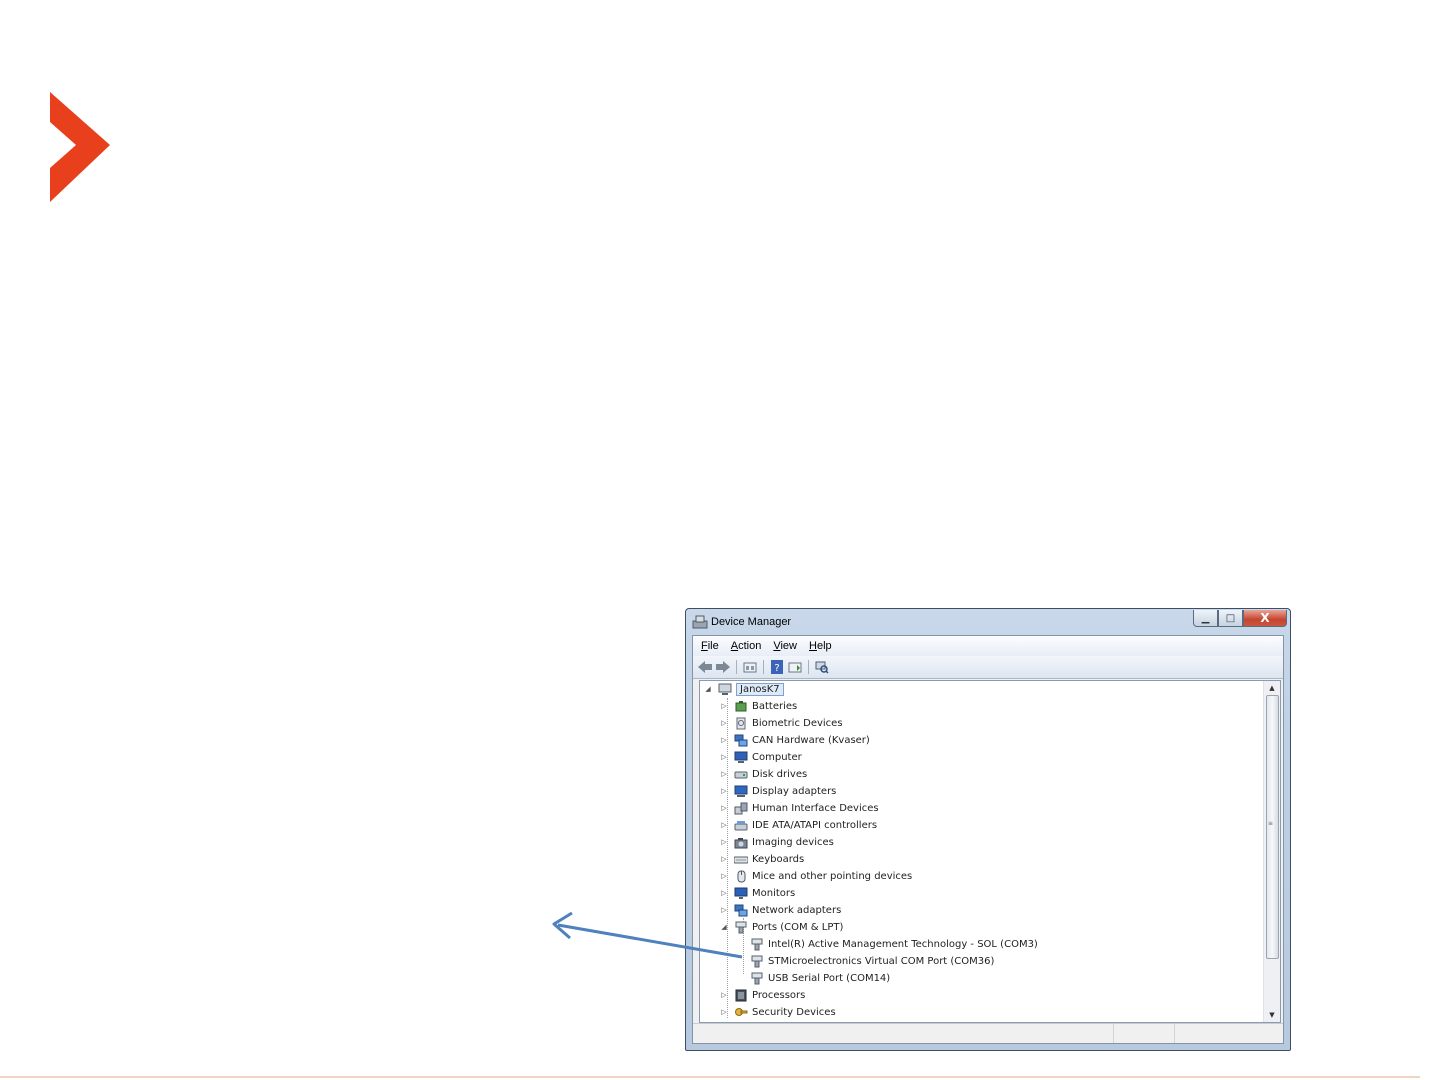 This screenshot has width=1440, height=1080. I want to click on network-icon, so click(741, 740).